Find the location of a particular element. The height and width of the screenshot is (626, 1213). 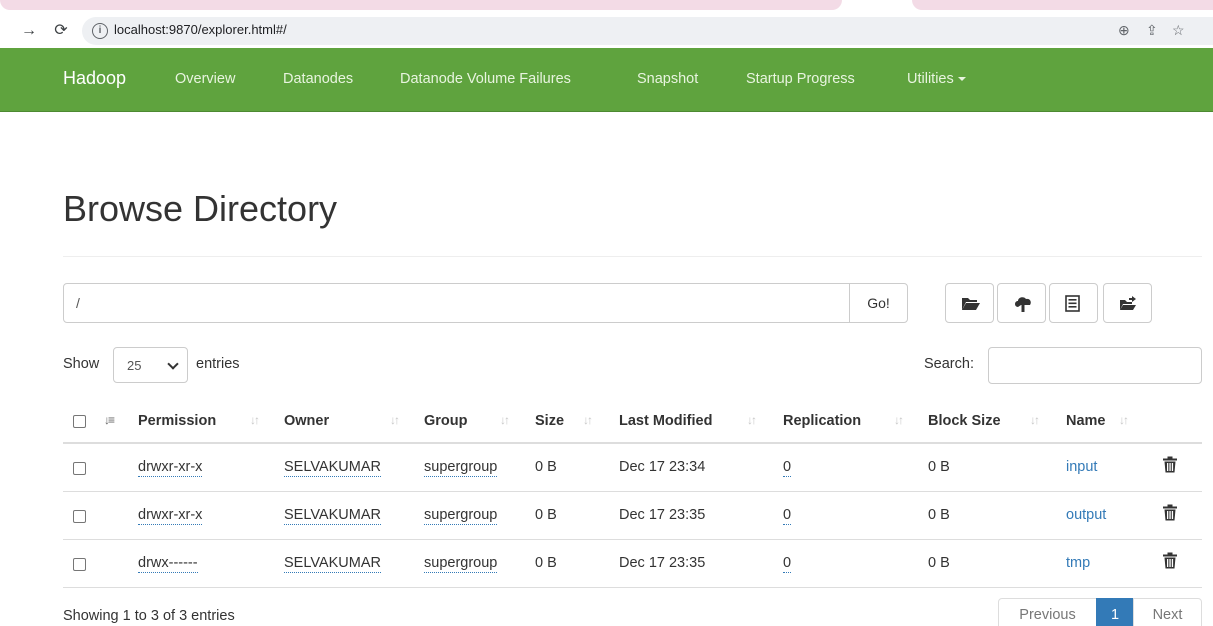

nav-dropdown-utilities: Utilities is located at coordinates (936, 79).